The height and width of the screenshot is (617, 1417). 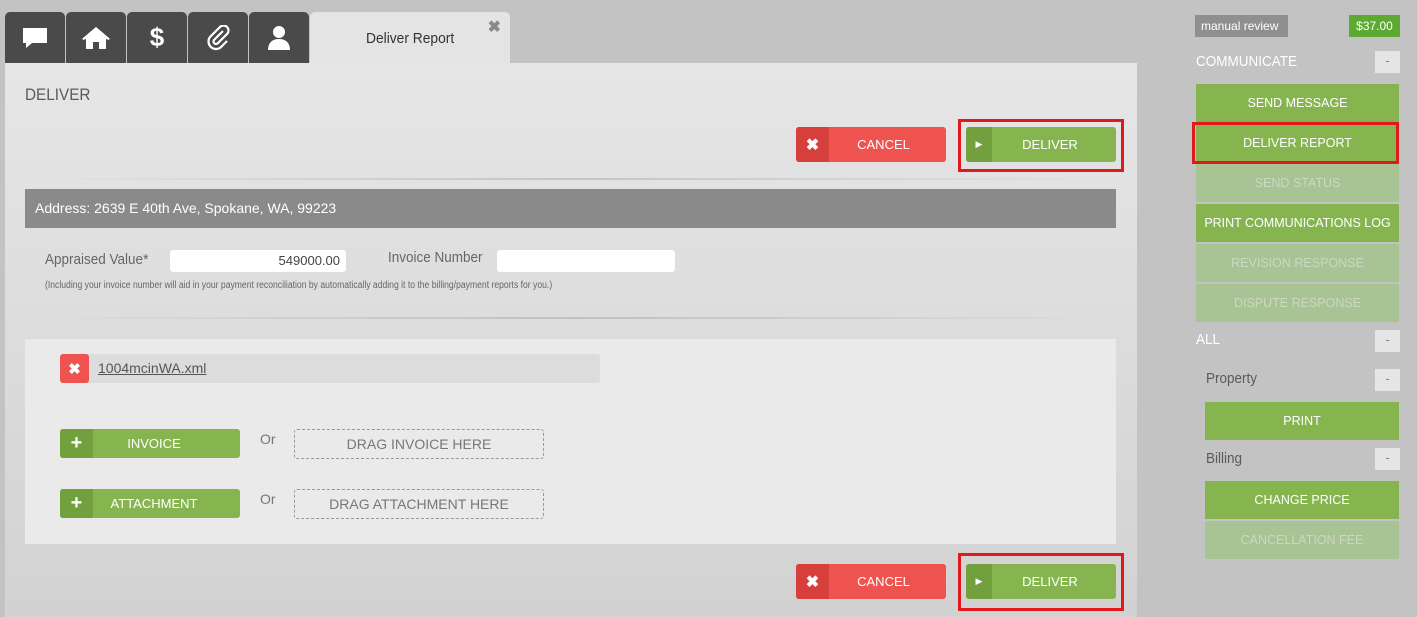 I want to click on add-attachment-button: + ATTACHMENT, so click(x=150, y=503).